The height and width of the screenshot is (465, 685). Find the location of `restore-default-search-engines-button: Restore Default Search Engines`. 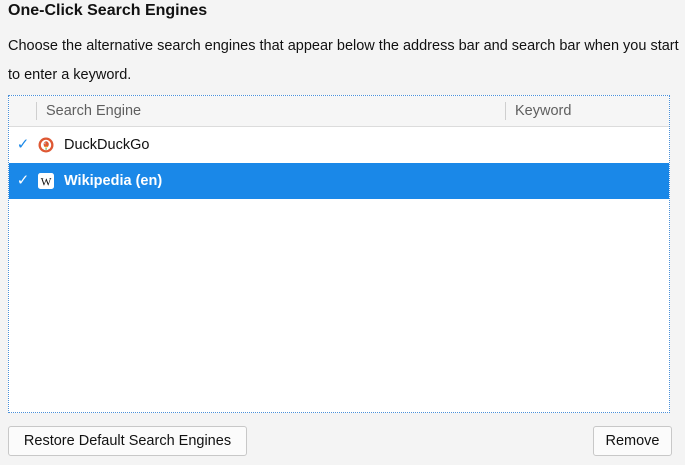

restore-default-search-engines-button: Restore Default Search Engines is located at coordinates (127, 441).